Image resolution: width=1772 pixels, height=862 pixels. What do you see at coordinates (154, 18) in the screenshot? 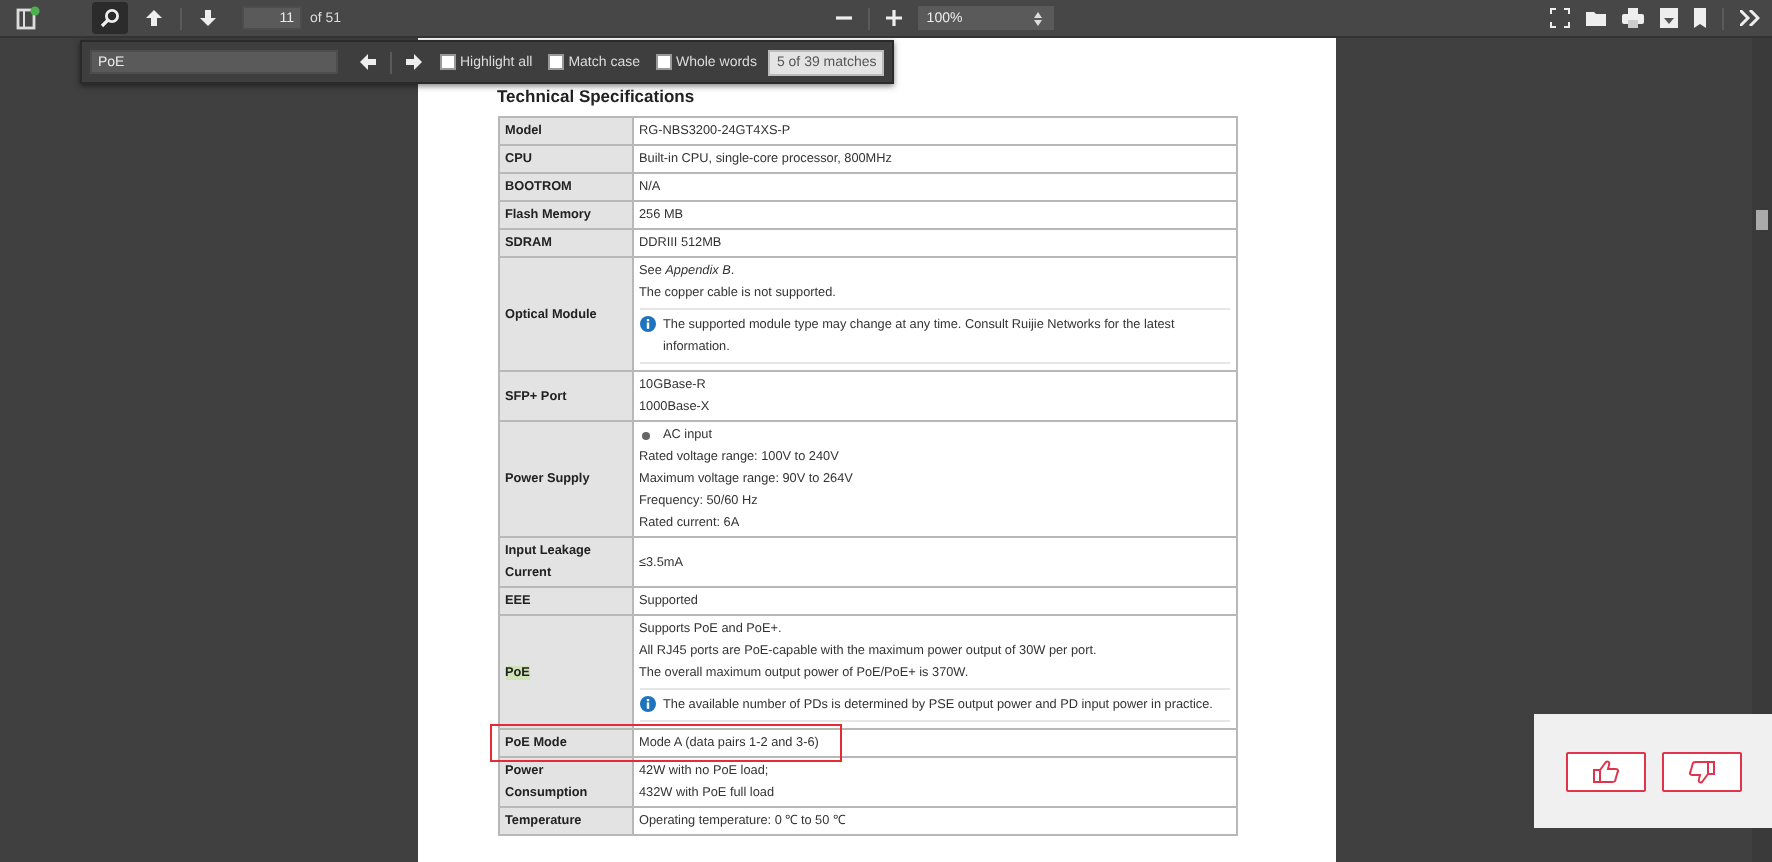
I see `arrow-up-icon` at bounding box center [154, 18].